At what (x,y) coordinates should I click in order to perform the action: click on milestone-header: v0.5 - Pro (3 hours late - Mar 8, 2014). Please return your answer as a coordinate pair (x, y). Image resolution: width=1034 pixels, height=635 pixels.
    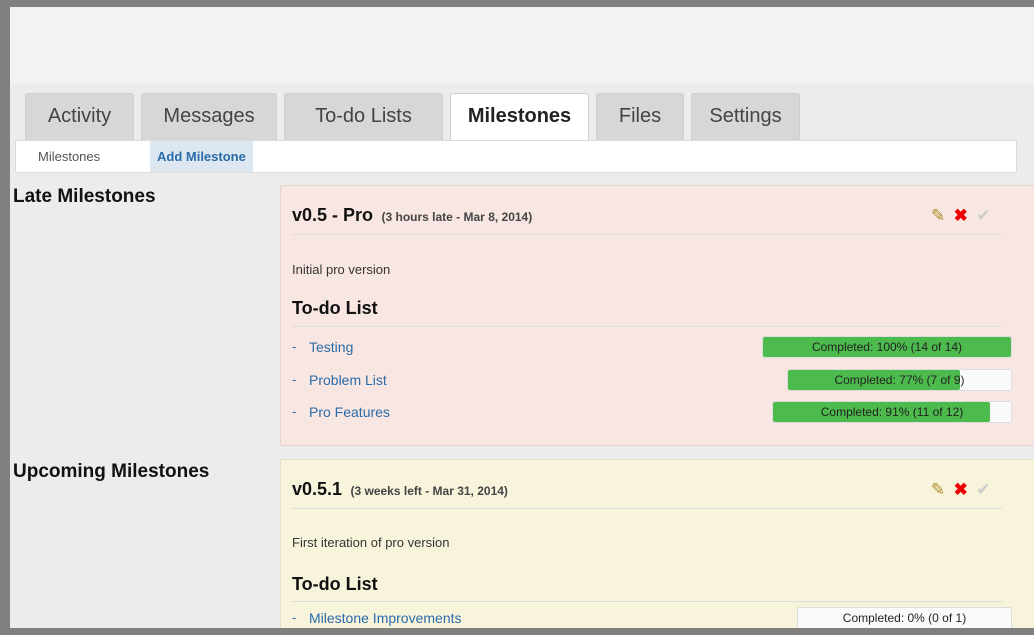
    Looking at the image, I should click on (412, 215).